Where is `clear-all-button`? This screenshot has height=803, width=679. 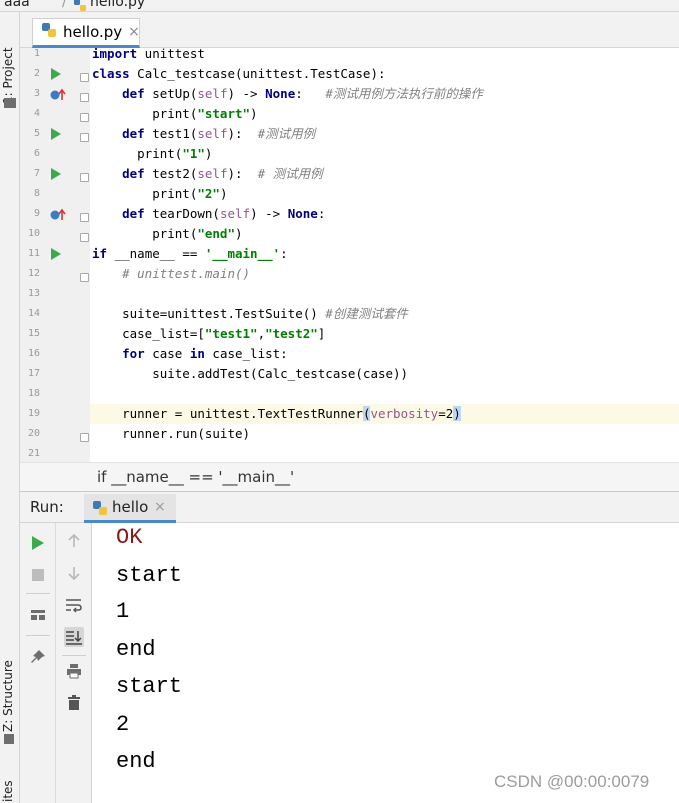
clear-all-button is located at coordinates (74, 703).